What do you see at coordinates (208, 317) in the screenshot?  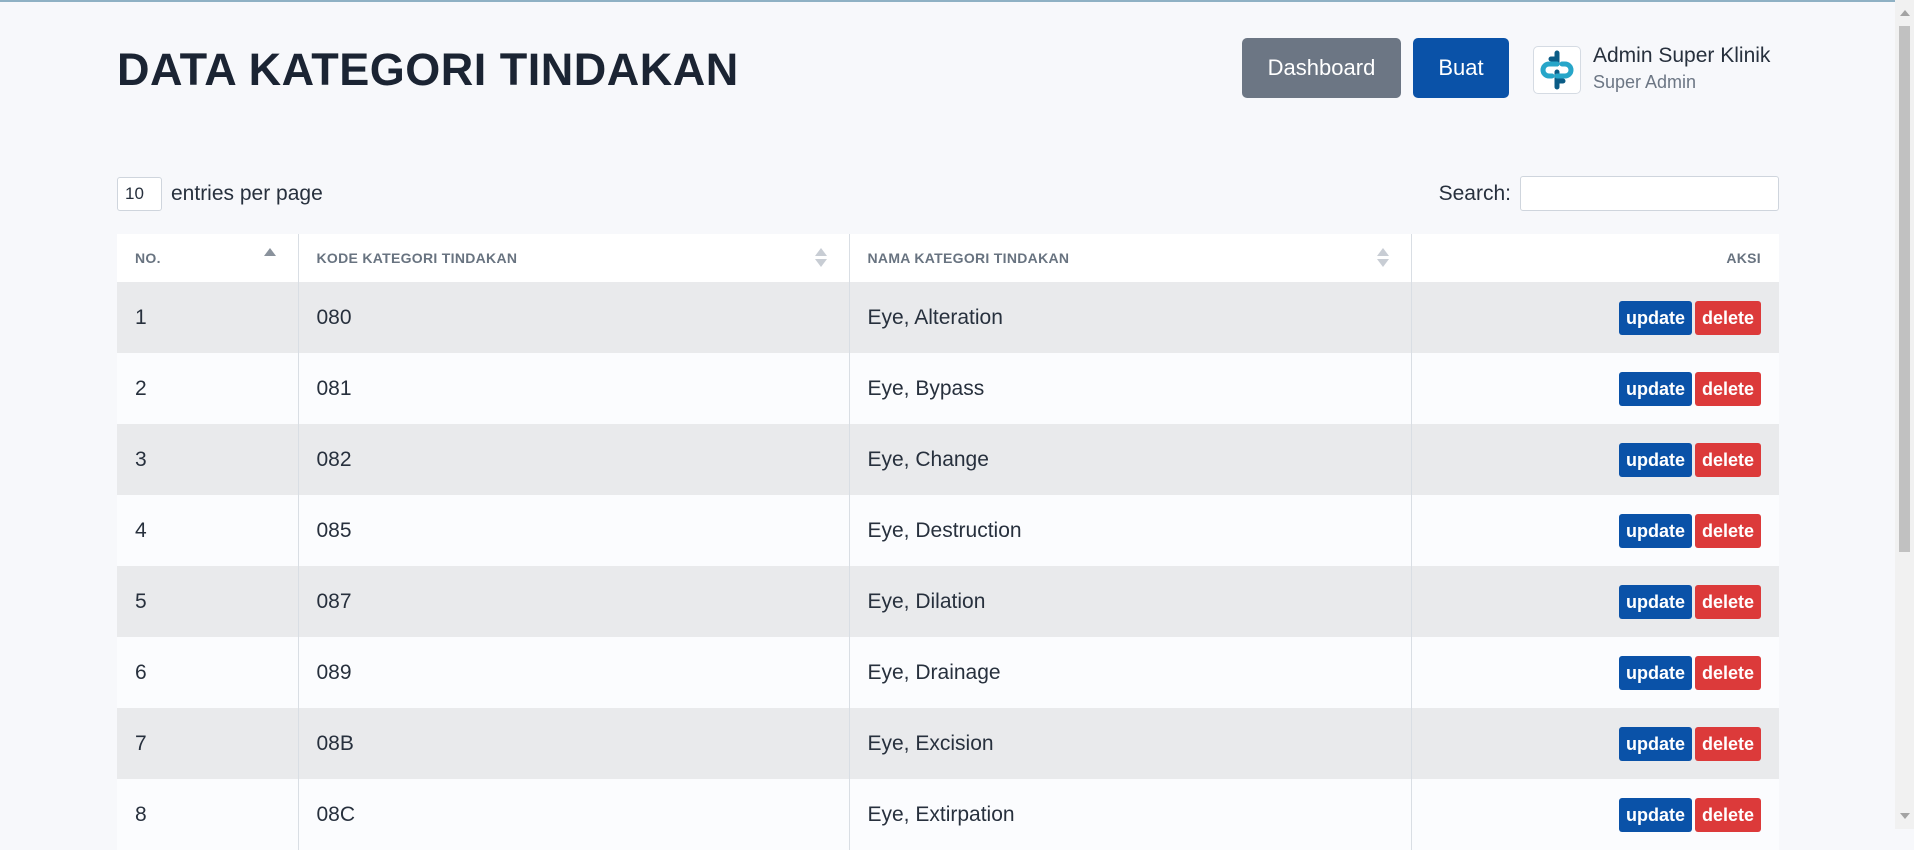 I see `cell-no: 1` at bounding box center [208, 317].